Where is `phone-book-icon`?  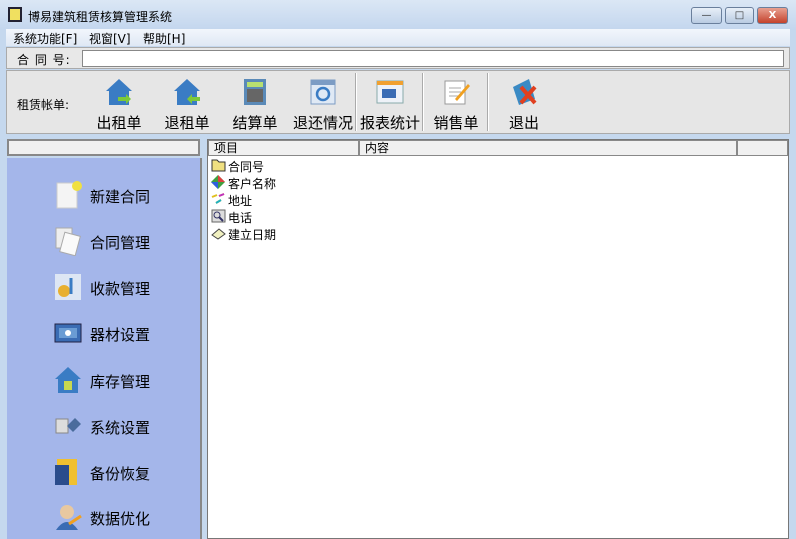 phone-book-icon is located at coordinates (218, 216).